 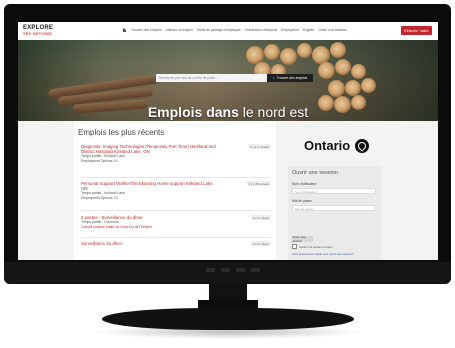 What do you see at coordinates (228, 319) in the screenshot?
I see `monitor-stand-base` at bounding box center [228, 319].